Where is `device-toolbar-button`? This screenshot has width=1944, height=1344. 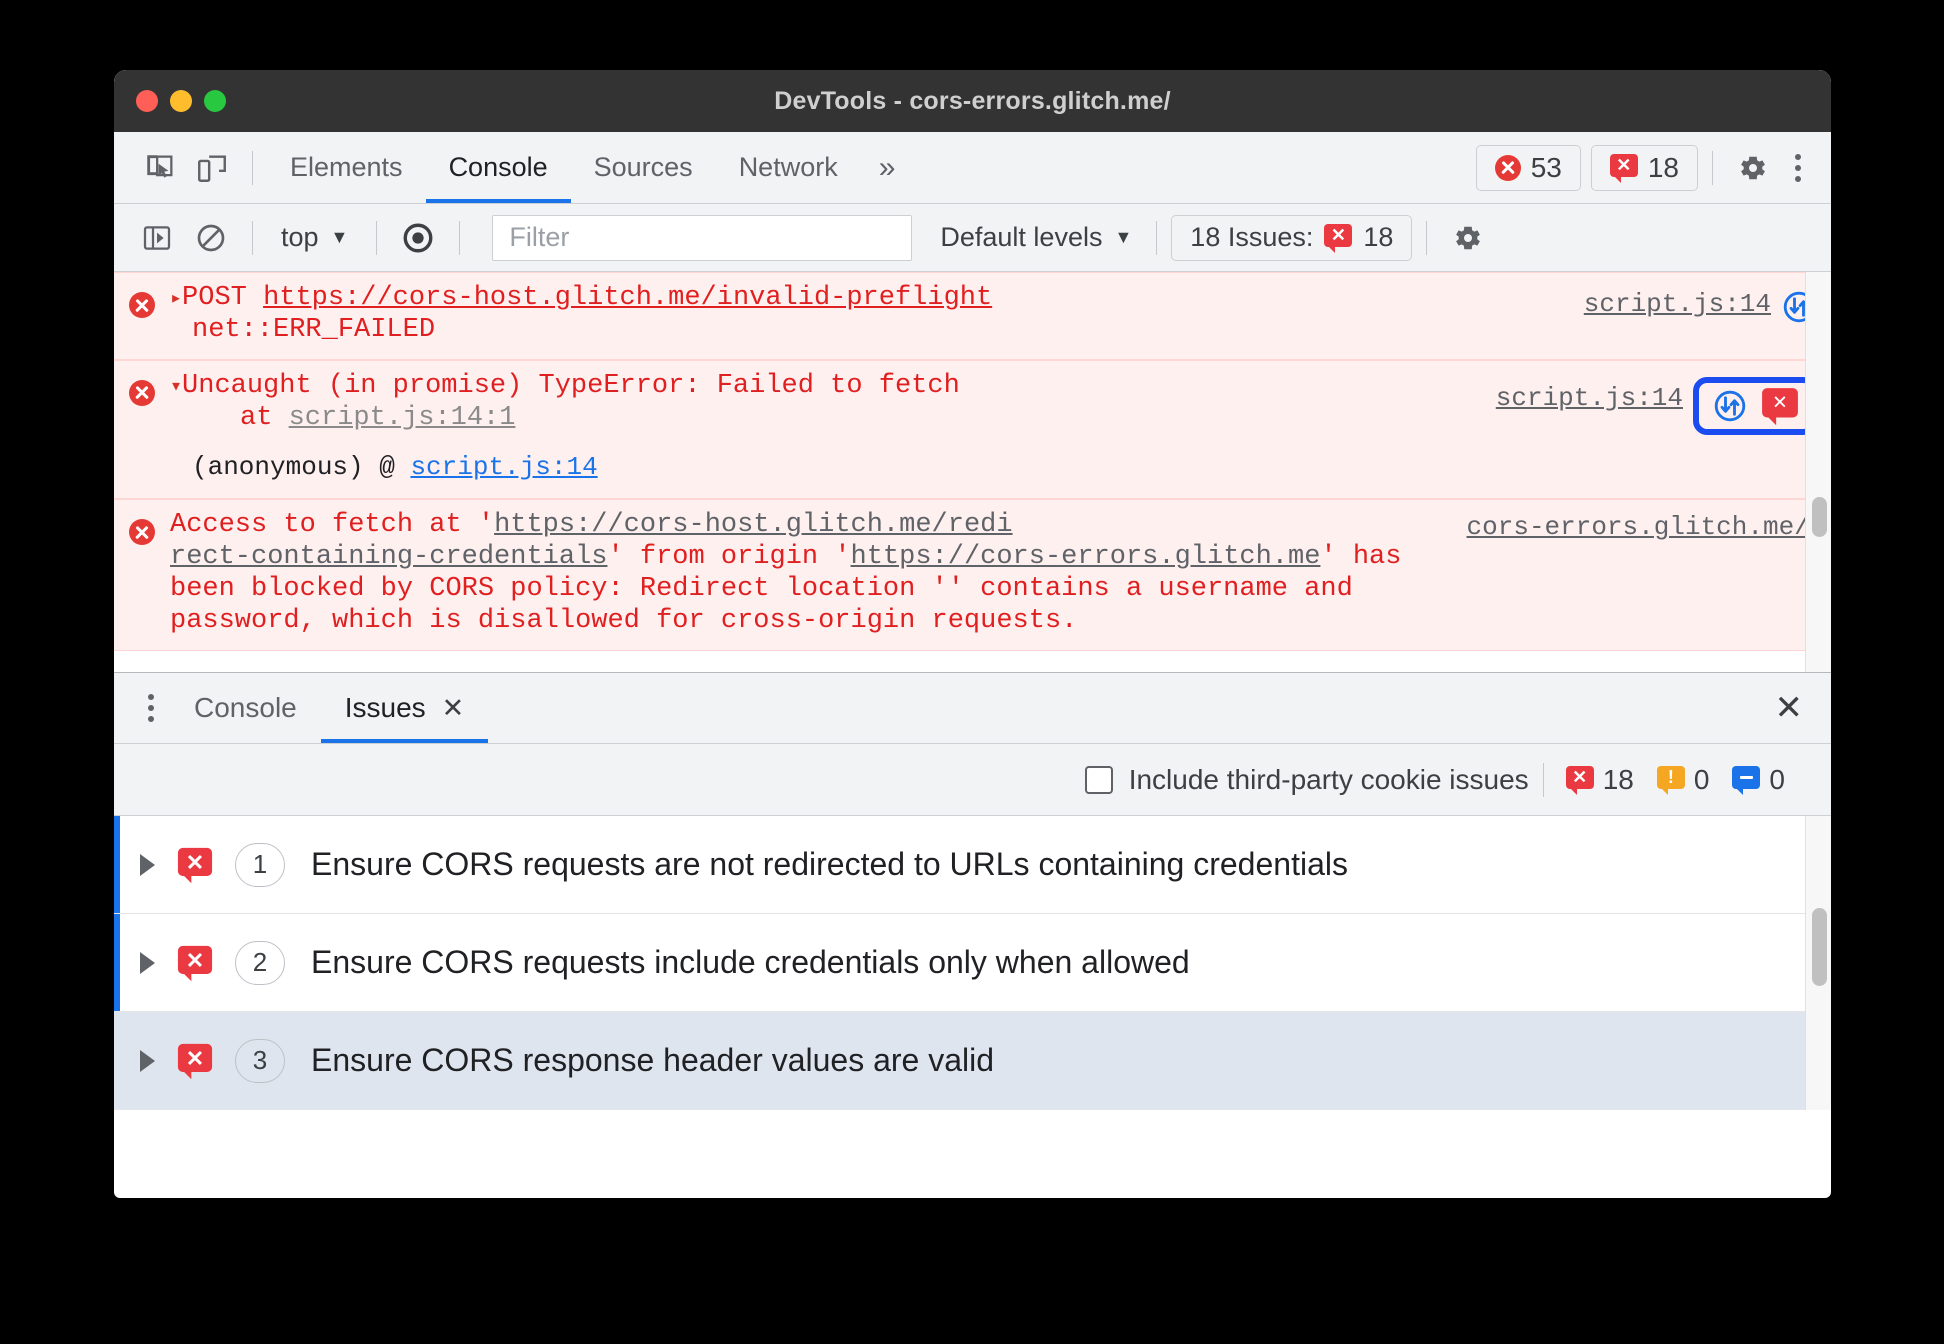 device-toolbar-button is located at coordinates (212, 168).